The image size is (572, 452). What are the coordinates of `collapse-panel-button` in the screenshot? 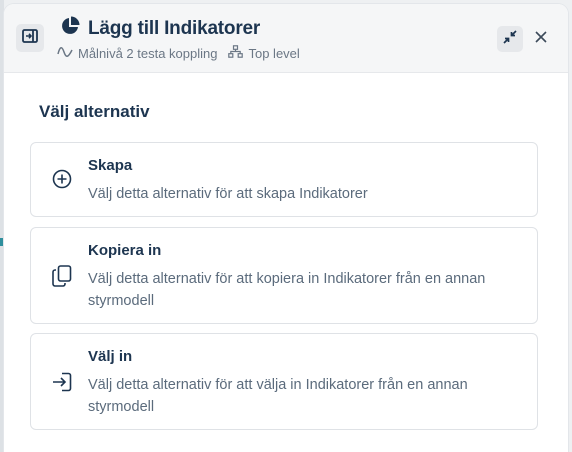 It's located at (30, 38).